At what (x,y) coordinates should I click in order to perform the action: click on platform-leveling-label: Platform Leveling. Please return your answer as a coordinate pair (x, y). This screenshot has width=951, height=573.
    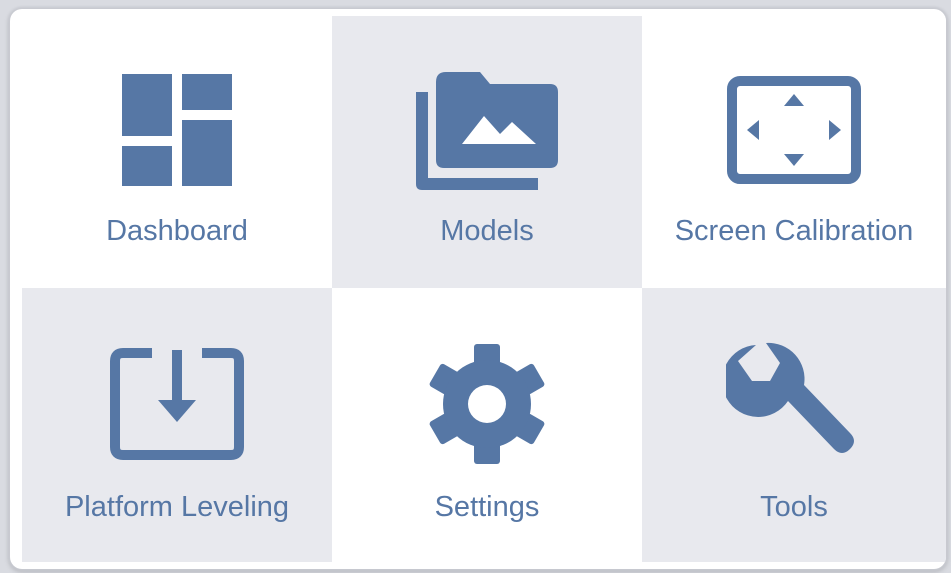
    Looking at the image, I should click on (177, 507).